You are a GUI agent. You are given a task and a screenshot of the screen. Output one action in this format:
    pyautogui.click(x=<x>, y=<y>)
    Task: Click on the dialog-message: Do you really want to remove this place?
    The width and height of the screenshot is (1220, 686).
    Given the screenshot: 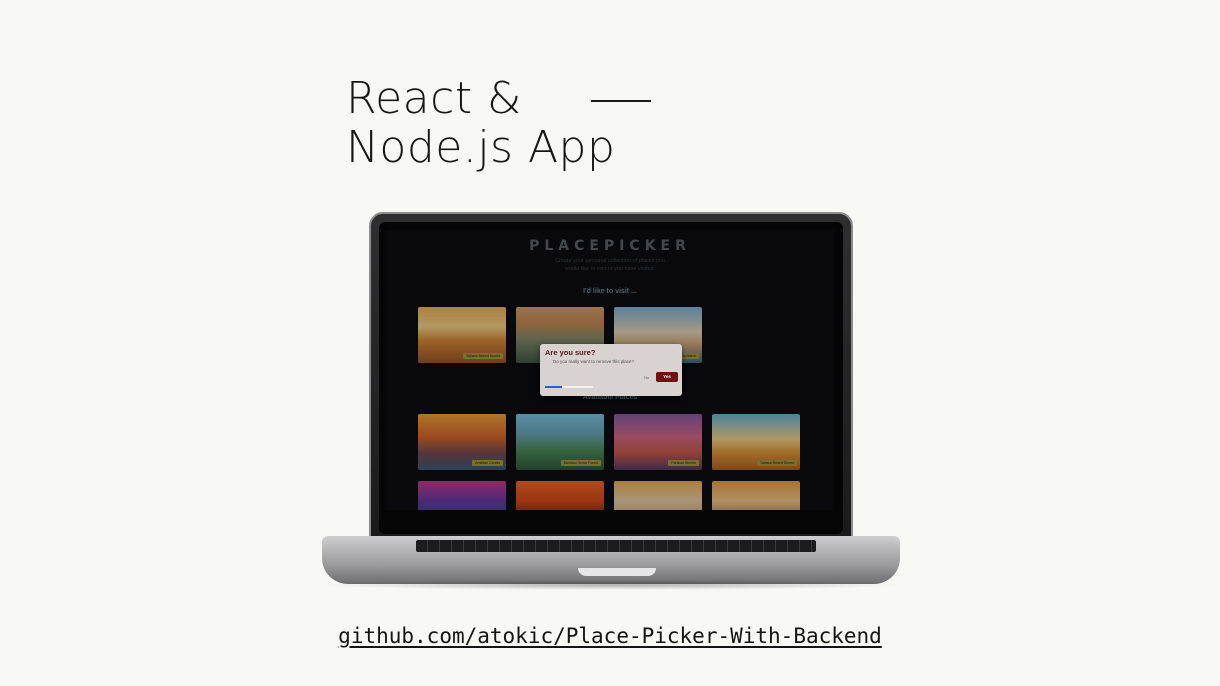 What is the action you would take?
    pyautogui.click(x=594, y=361)
    